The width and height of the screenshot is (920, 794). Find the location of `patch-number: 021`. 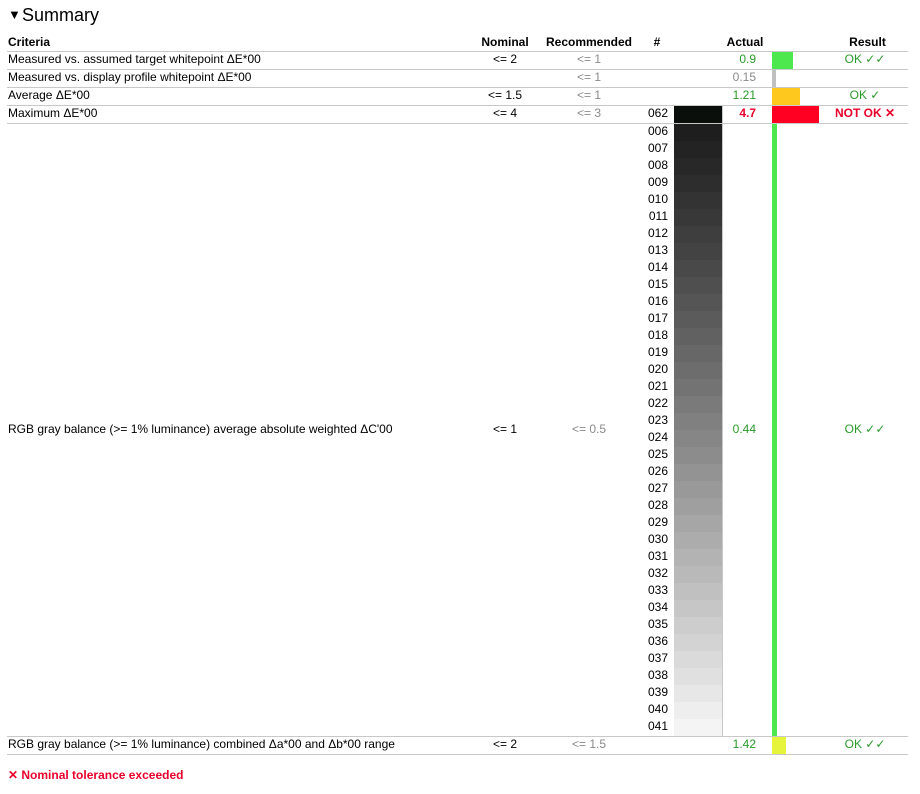

patch-number: 021 is located at coordinates (657, 386).